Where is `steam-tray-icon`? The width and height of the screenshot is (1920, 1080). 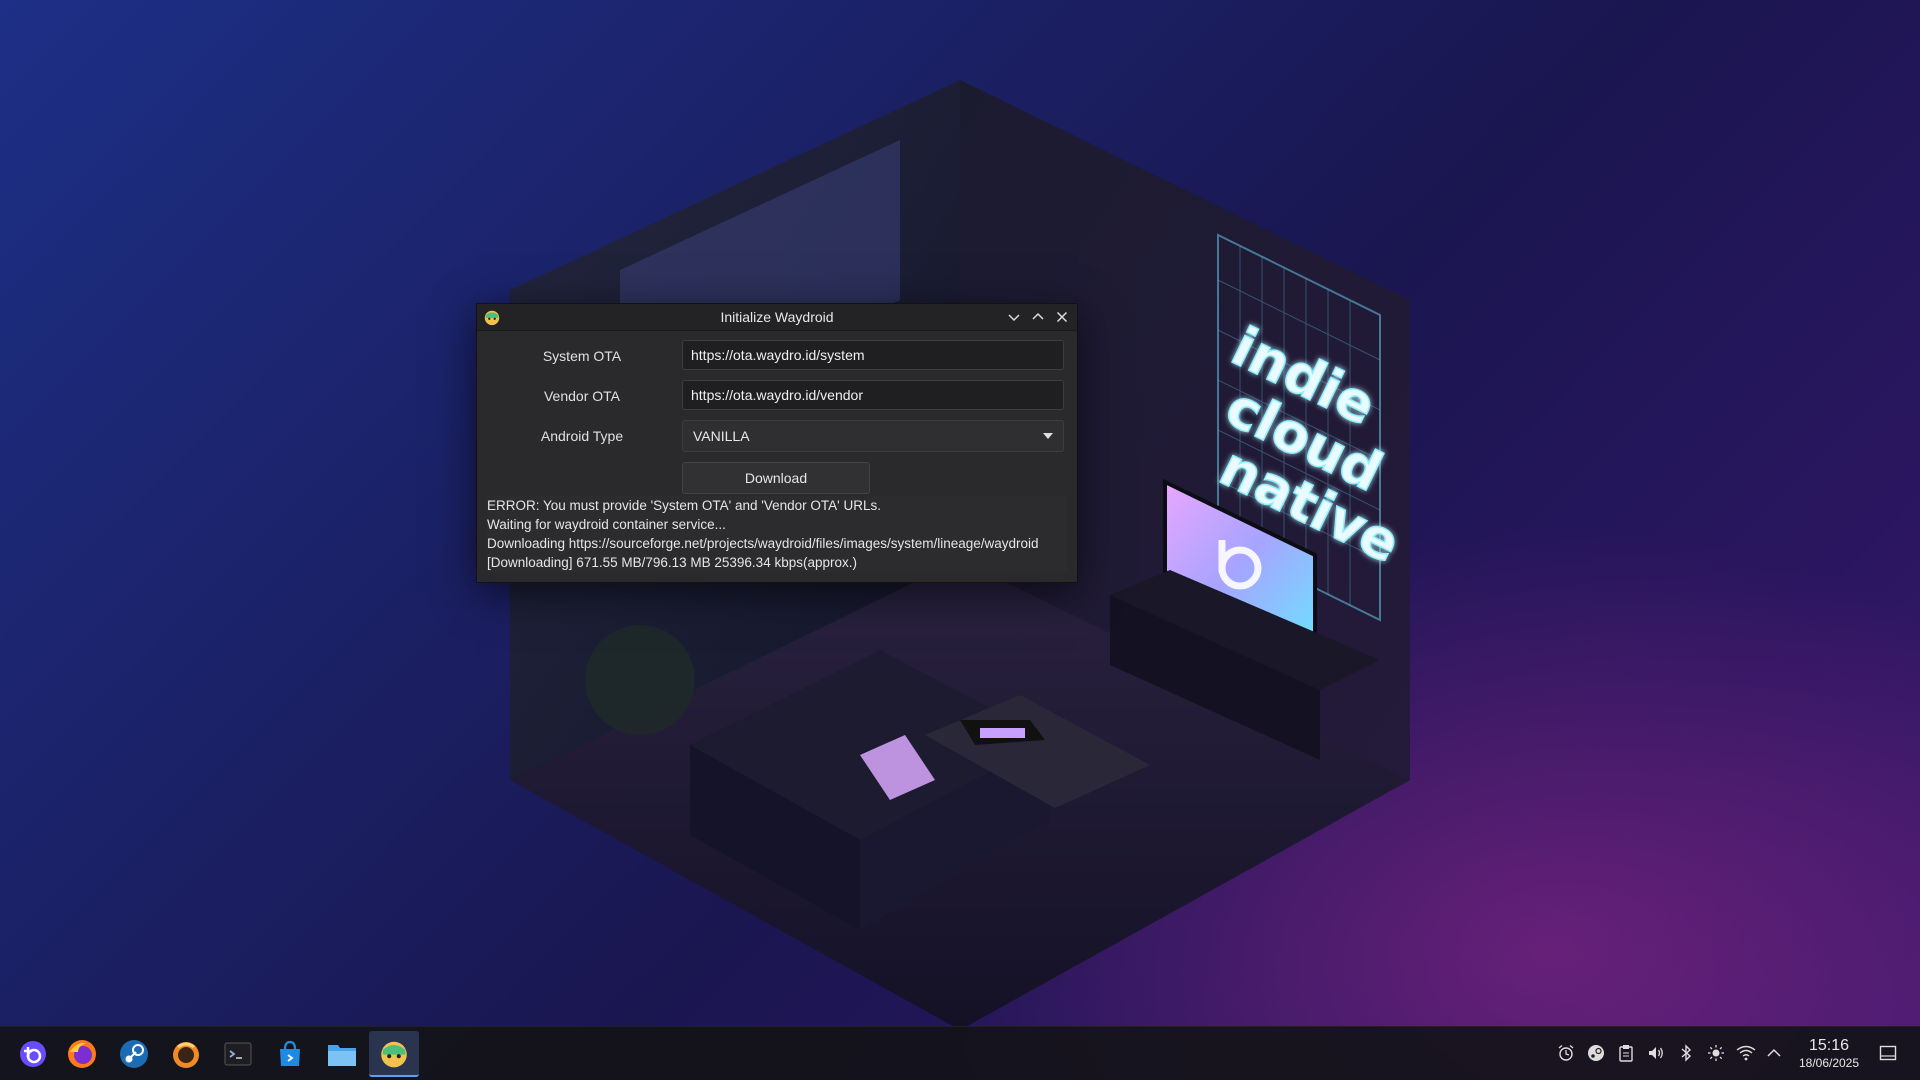
steam-tray-icon is located at coordinates (1596, 1053).